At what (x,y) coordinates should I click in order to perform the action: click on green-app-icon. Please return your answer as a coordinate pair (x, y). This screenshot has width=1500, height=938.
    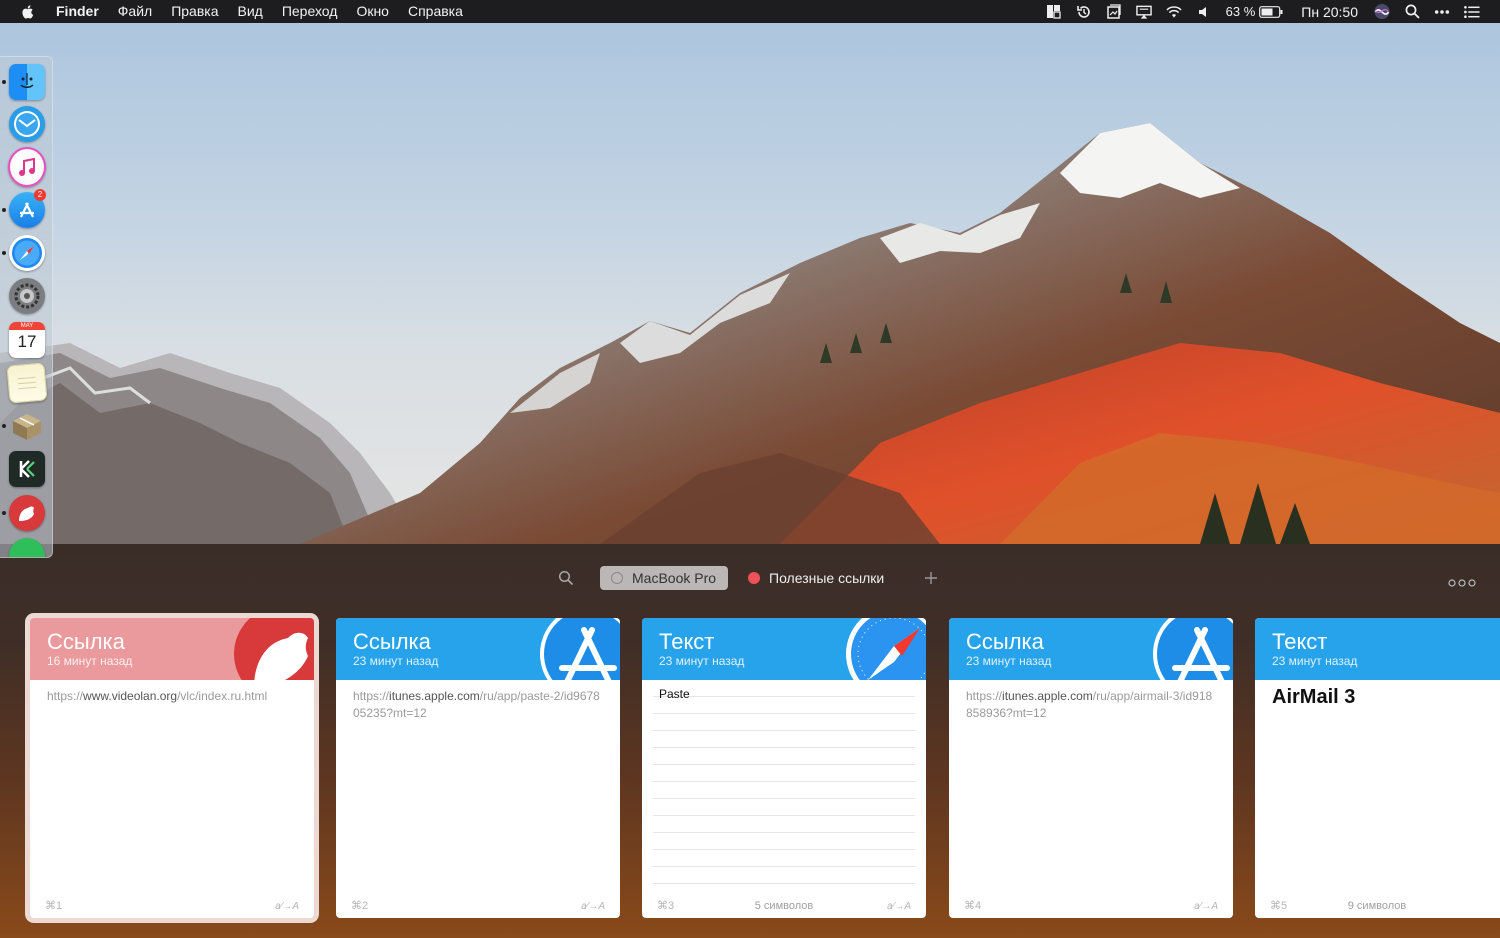
    Looking at the image, I should click on (27, 547).